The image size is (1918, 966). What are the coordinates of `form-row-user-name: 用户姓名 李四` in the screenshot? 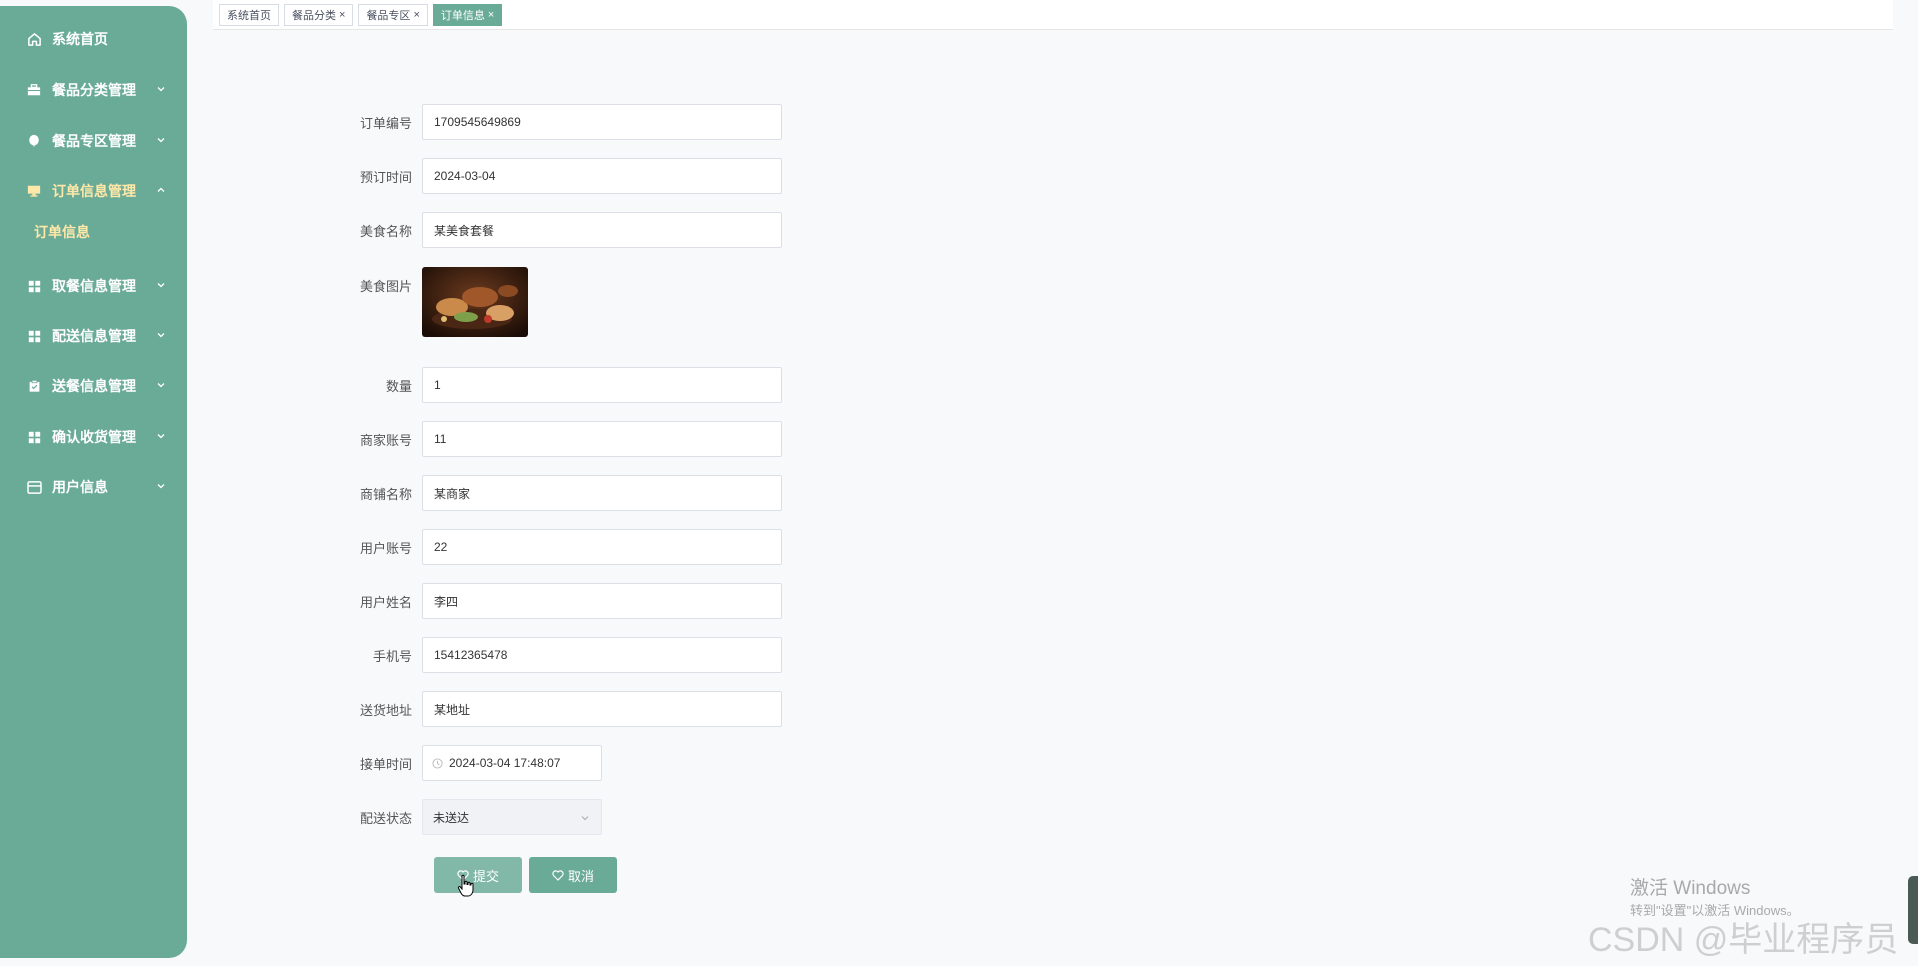 It's located at (556, 601).